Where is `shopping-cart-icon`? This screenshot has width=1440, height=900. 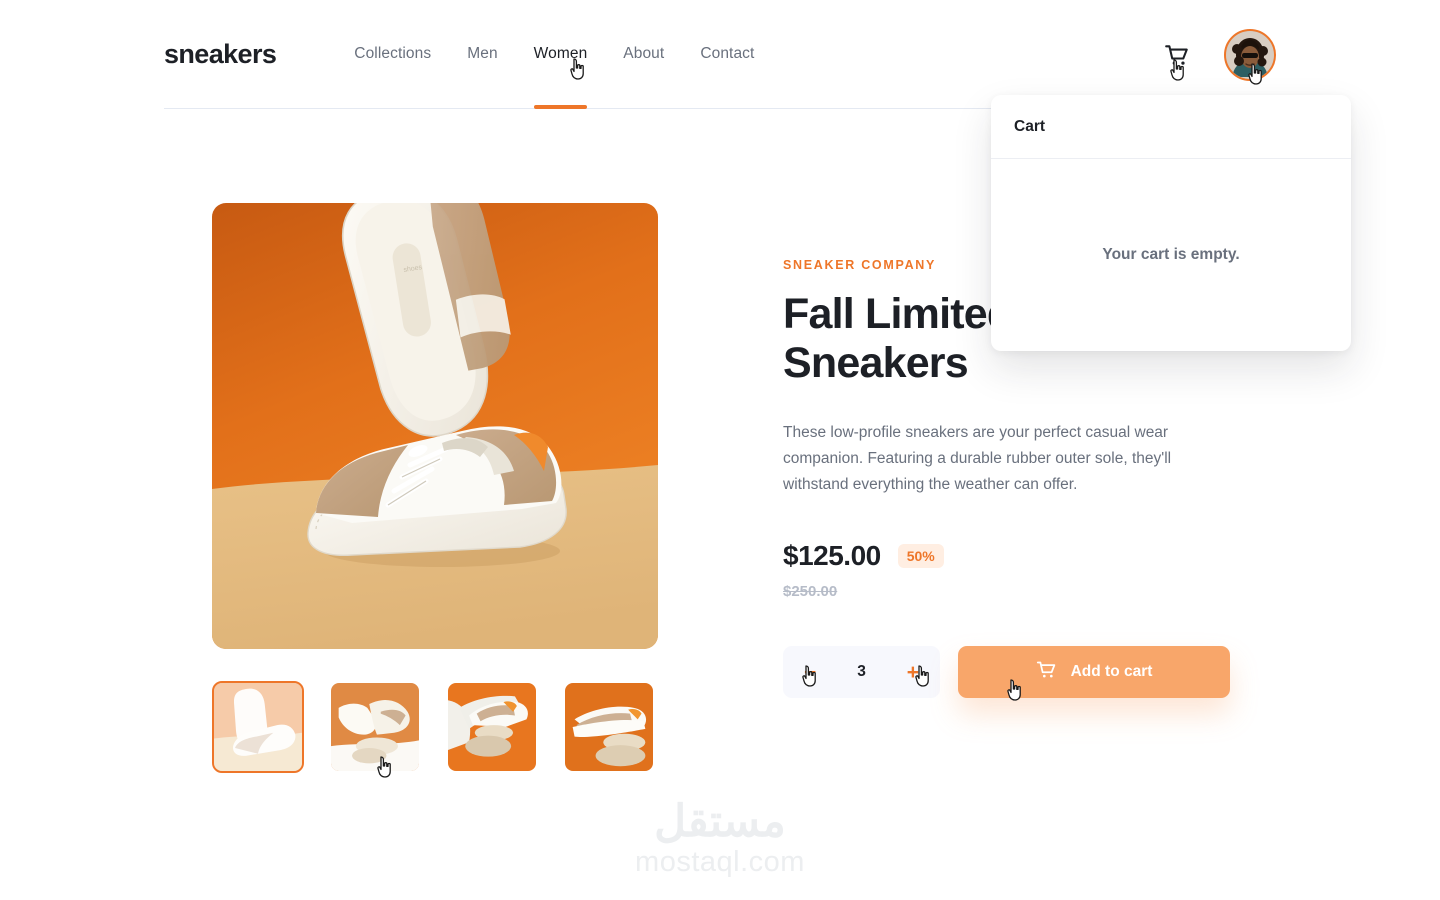 shopping-cart-icon is located at coordinates (1177, 55).